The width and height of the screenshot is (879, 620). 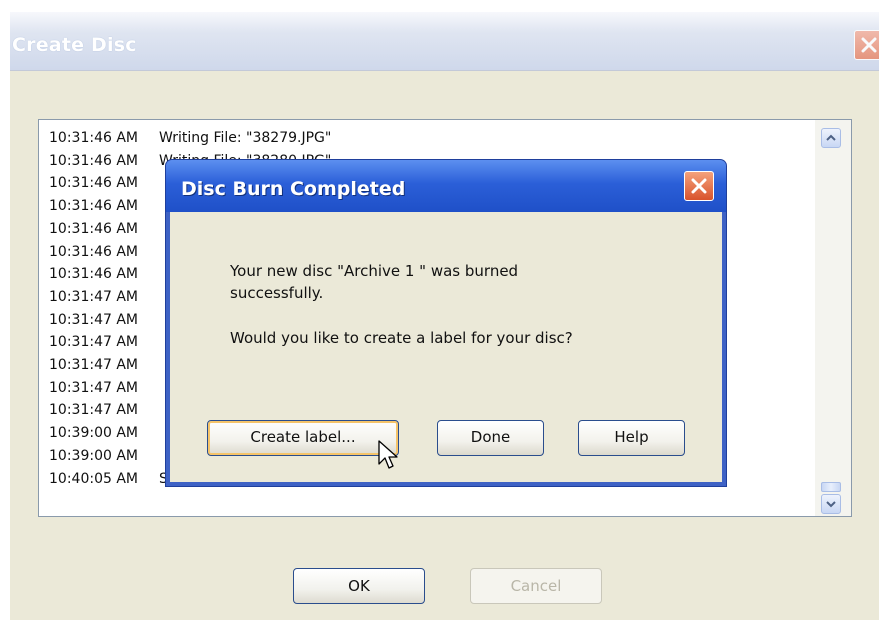 I want to click on log-message: Writing File: "38279.JPG", so click(x=245, y=138).